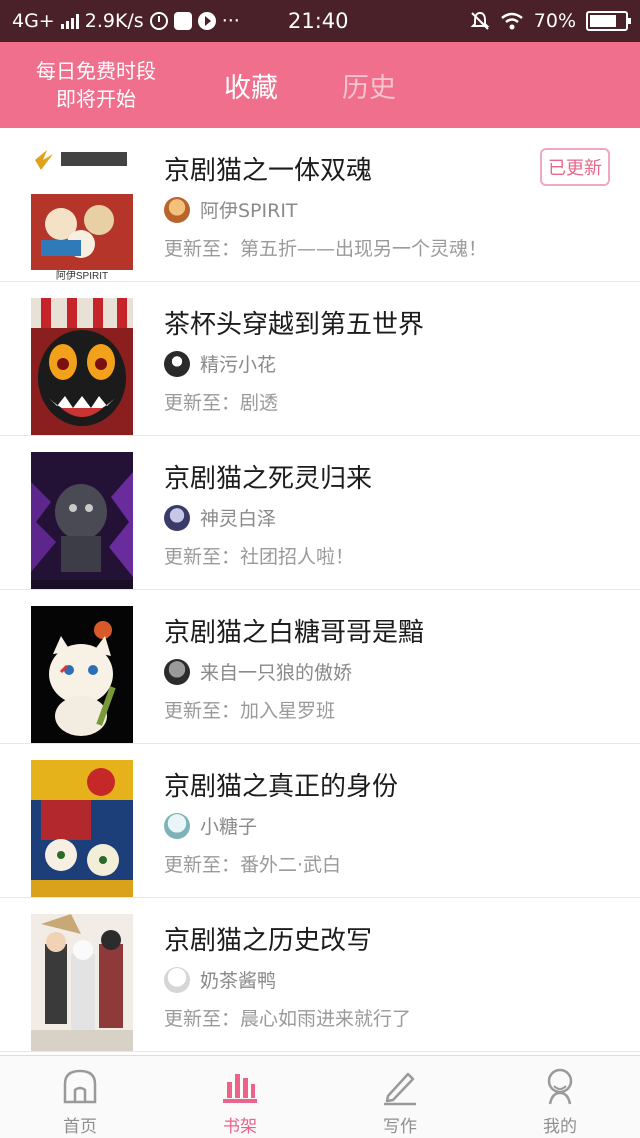 Image resolution: width=640 pixels, height=1138 pixels. Describe the element at coordinates (80, 1086) in the screenshot. I see `home-icon` at that location.